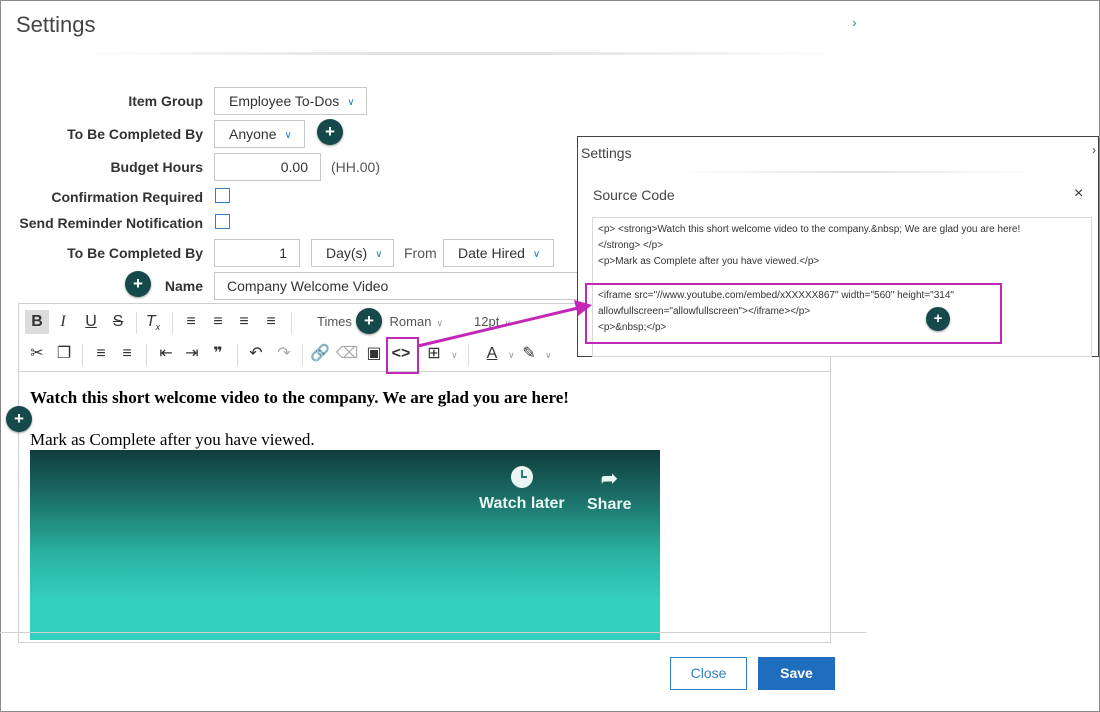 The image size is (1100, 712). Describe the element at coordinates (127, 197) in the screenshot. I see `confirmation-required-label: Confirmation Required` at that location.